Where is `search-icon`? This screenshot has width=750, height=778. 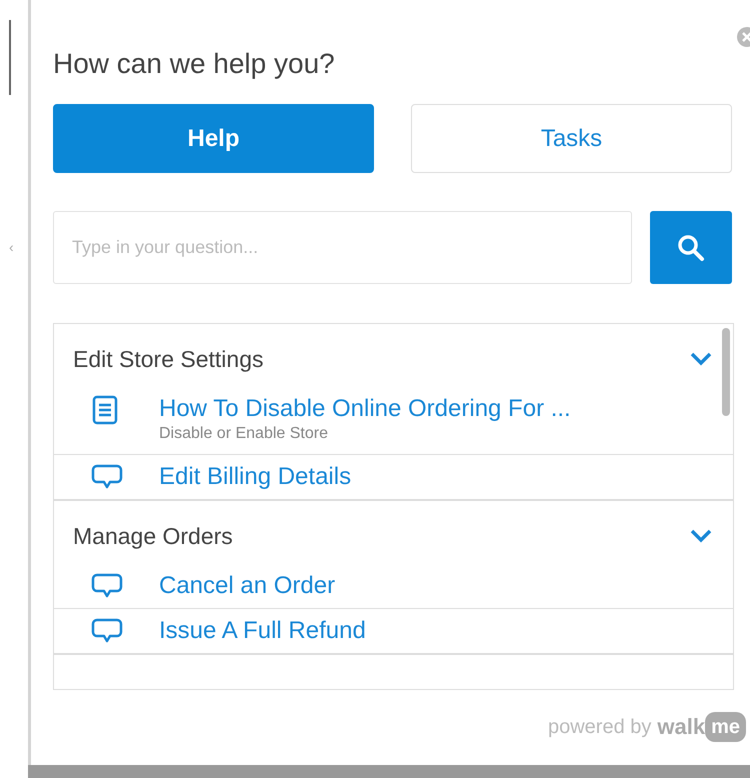 search-icon is located at coordinates (691, 248).